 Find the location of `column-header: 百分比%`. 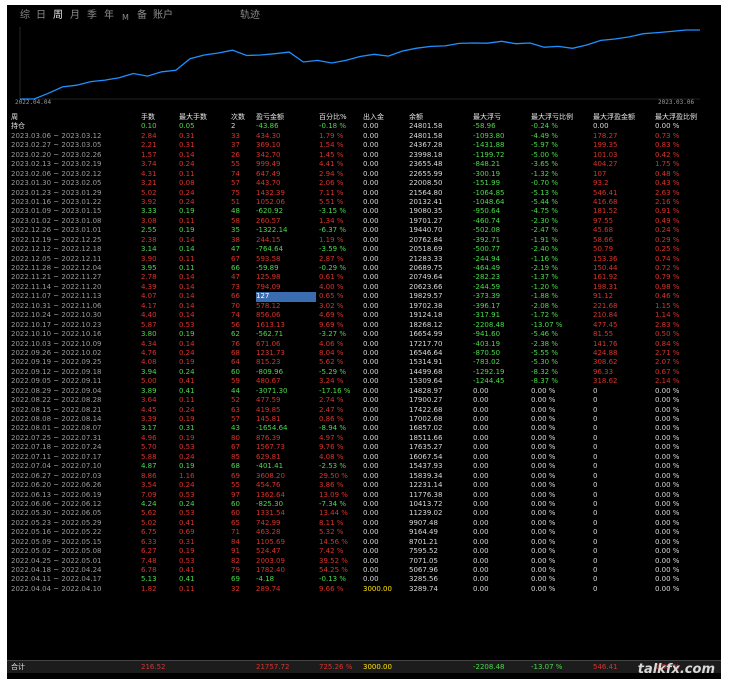

column-header: 百分比% is located at coordinates (340, 117).